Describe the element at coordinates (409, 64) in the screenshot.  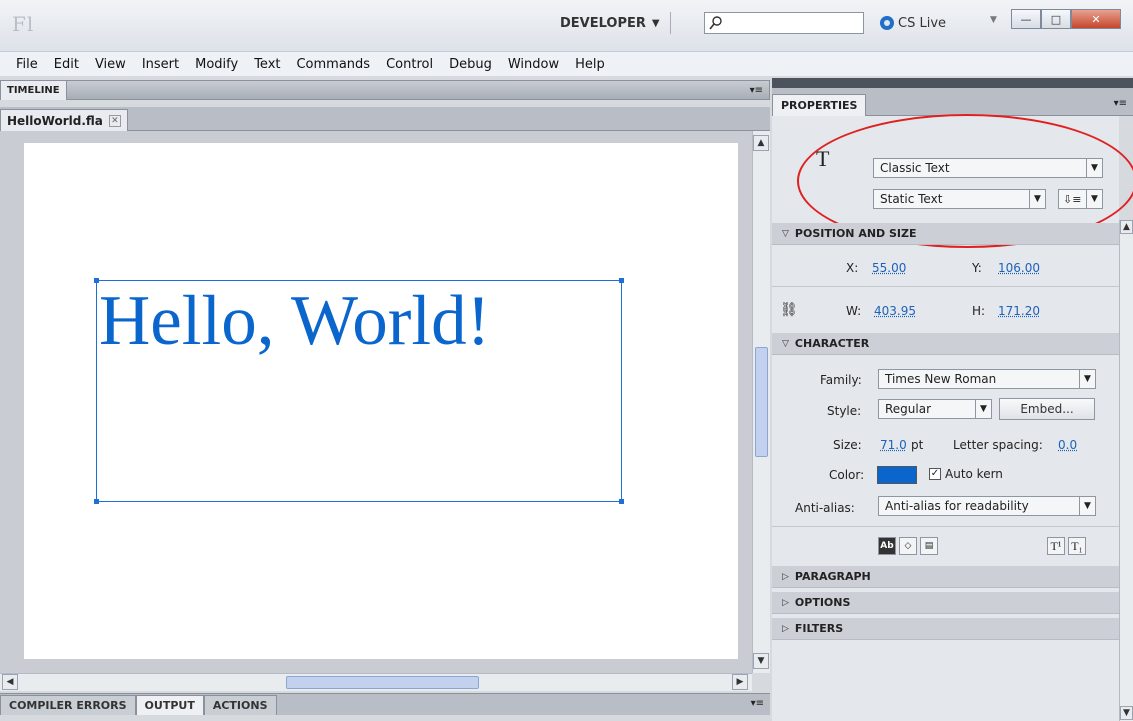
I see `menu-control: Control` at that location.